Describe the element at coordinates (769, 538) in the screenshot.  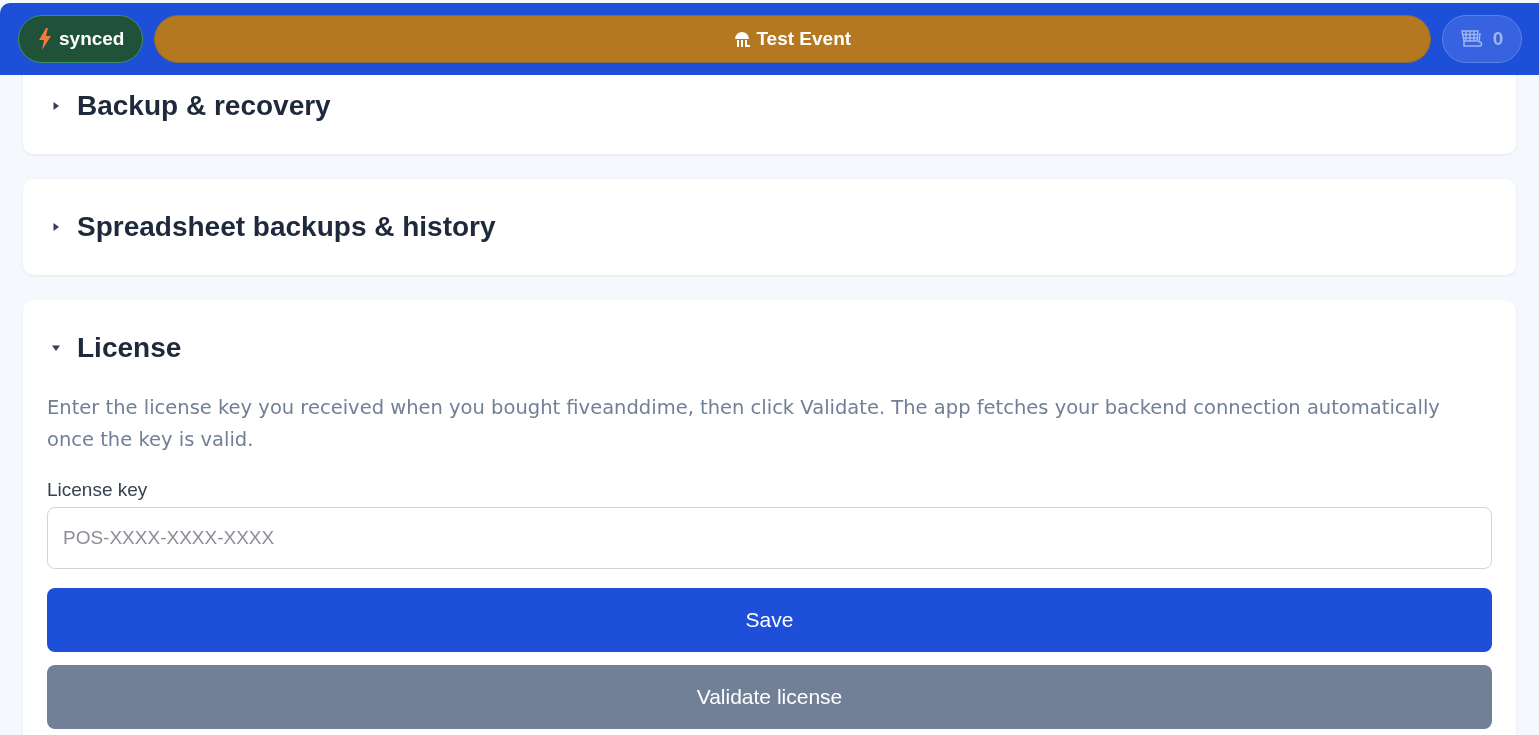
I see `license-key-input: POS-XXXX-XXXX-XXXX` at that location.